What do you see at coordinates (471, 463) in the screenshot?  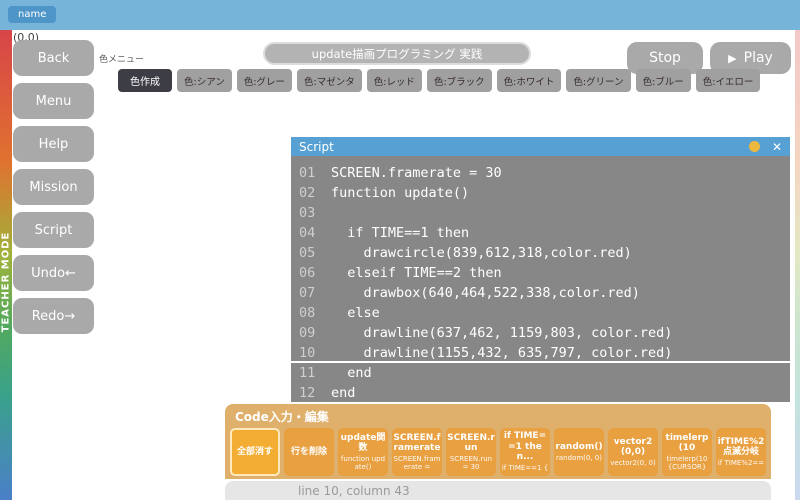 I see `code-button-snippet: SCREEN.run = 30` at bounding box center [471, 463].